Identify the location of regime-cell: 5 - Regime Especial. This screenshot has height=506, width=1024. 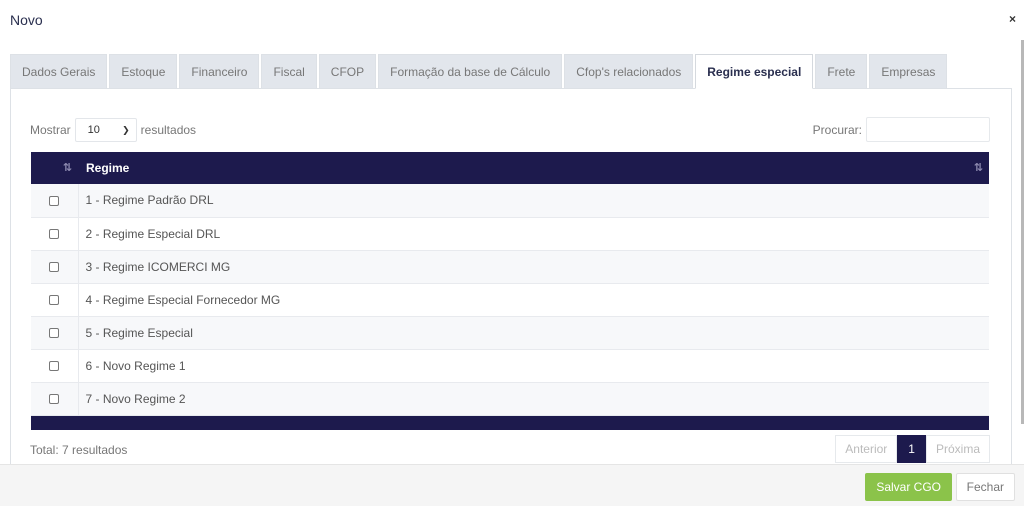
(139, 332).